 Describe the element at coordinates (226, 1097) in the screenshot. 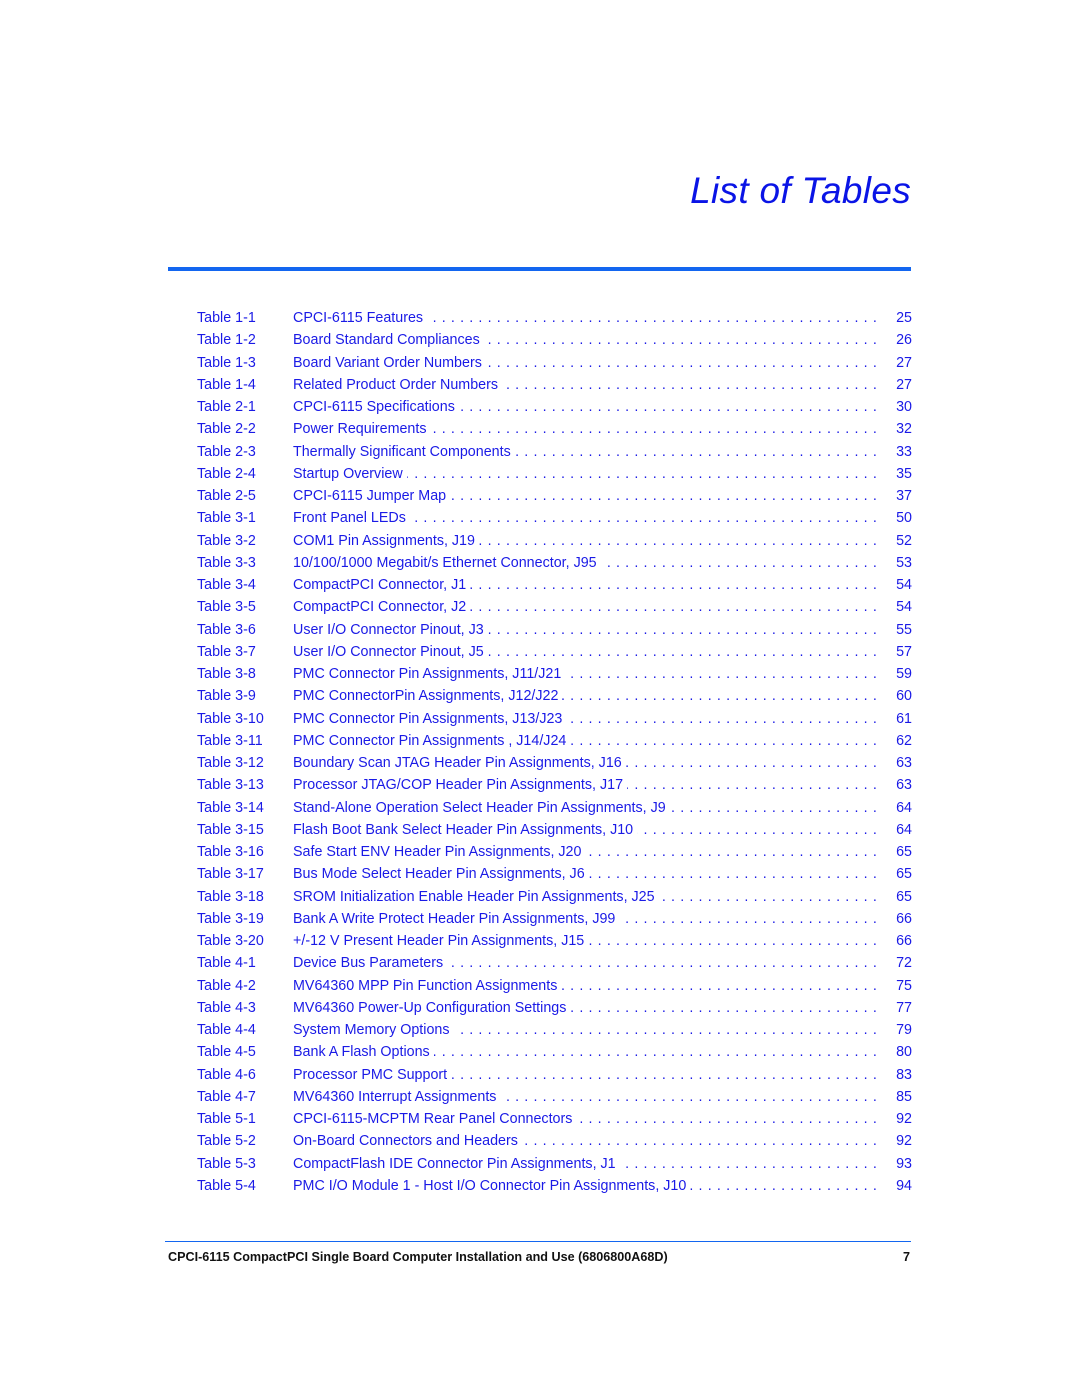

I see `toc-entry-label: Table 4-7` at that location.